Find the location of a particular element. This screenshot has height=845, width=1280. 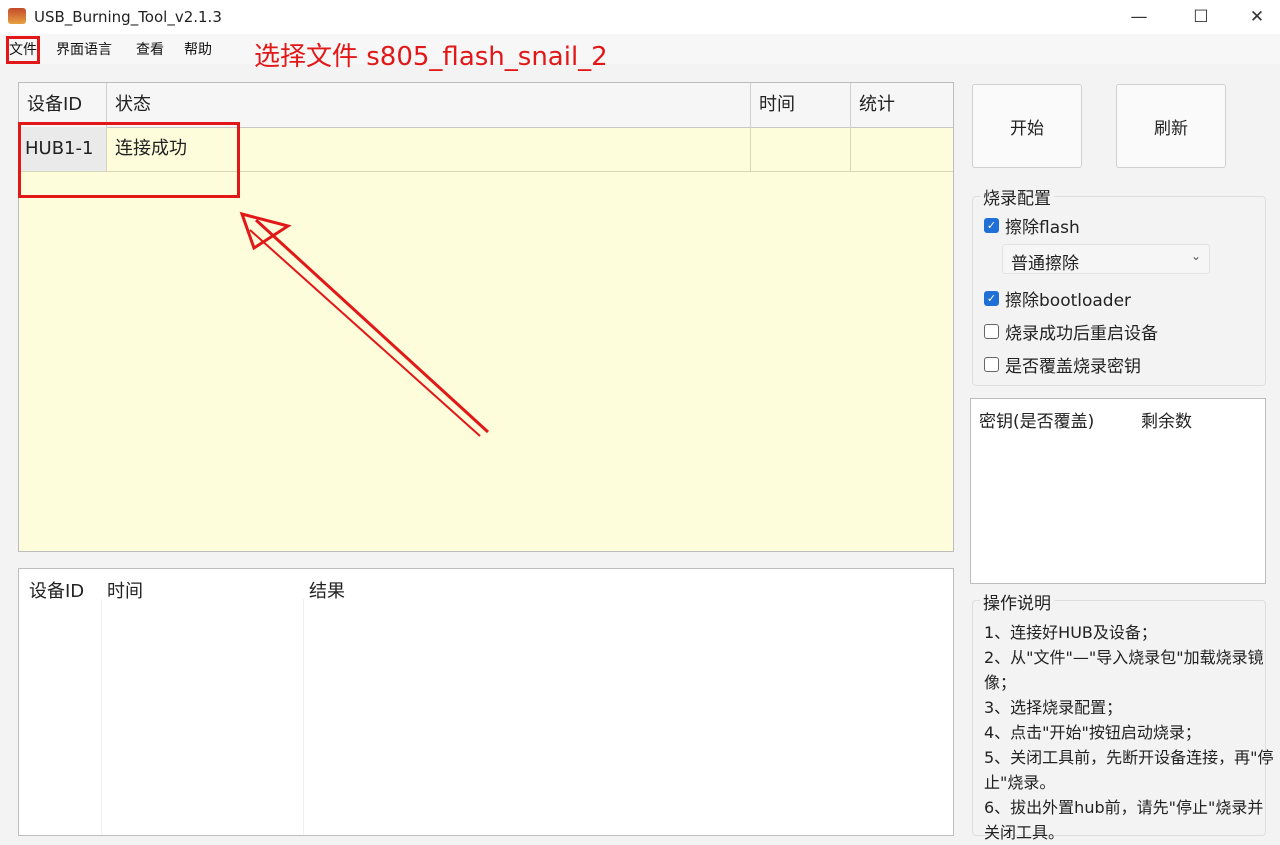

erase-bootloader-option: ✓ 擦除bootloader is located at coordinates (1058, 298).